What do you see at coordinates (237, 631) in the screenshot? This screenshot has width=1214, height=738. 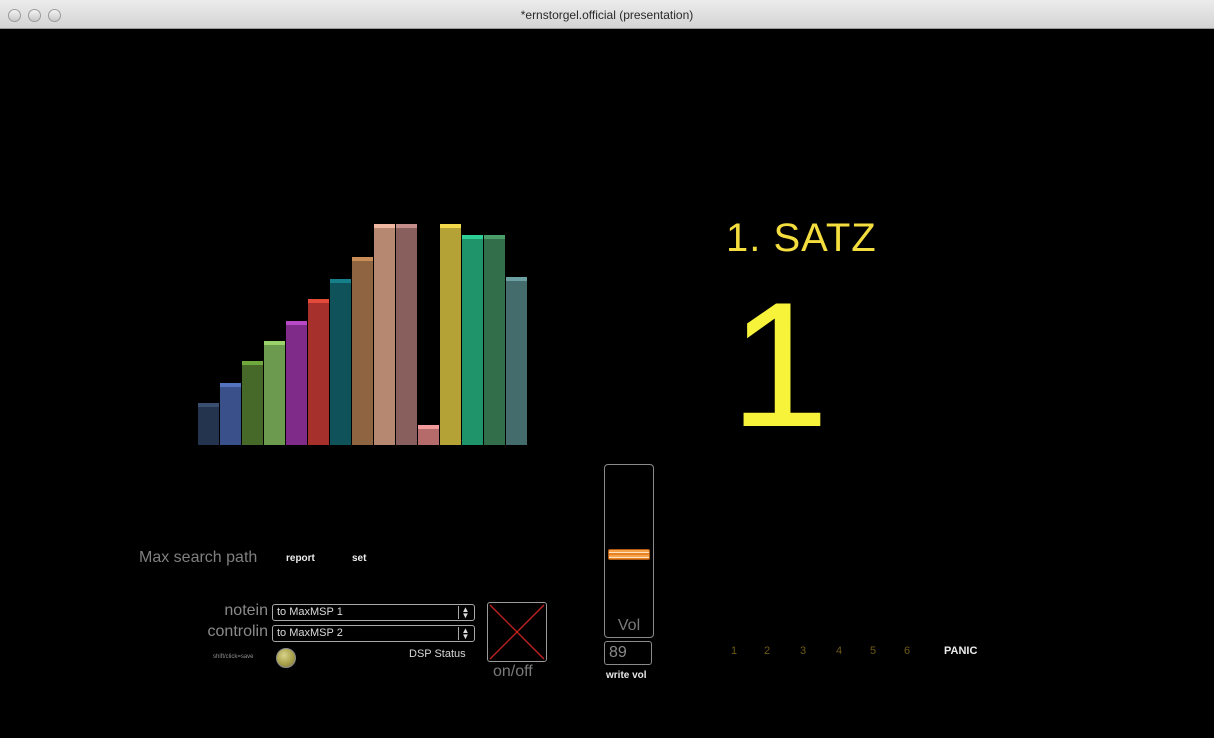 I see `controlin-label: controlin` at bounding box center [237, 631].